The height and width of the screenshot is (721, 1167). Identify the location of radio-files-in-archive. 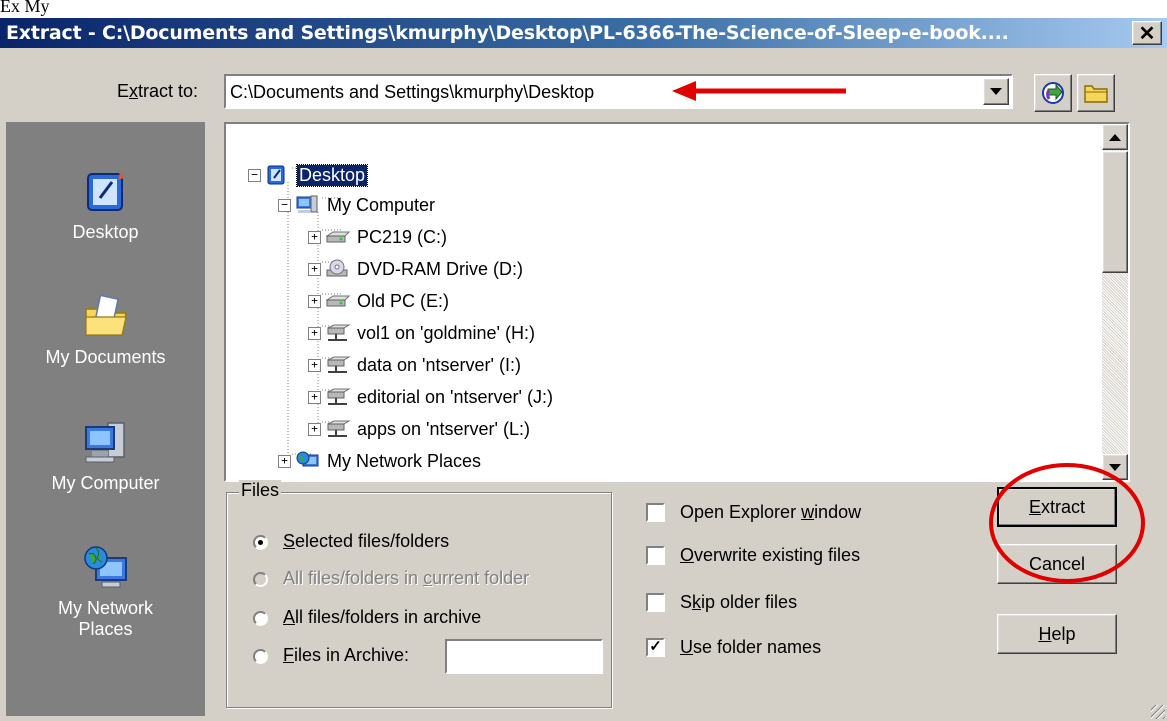
(260, 656).